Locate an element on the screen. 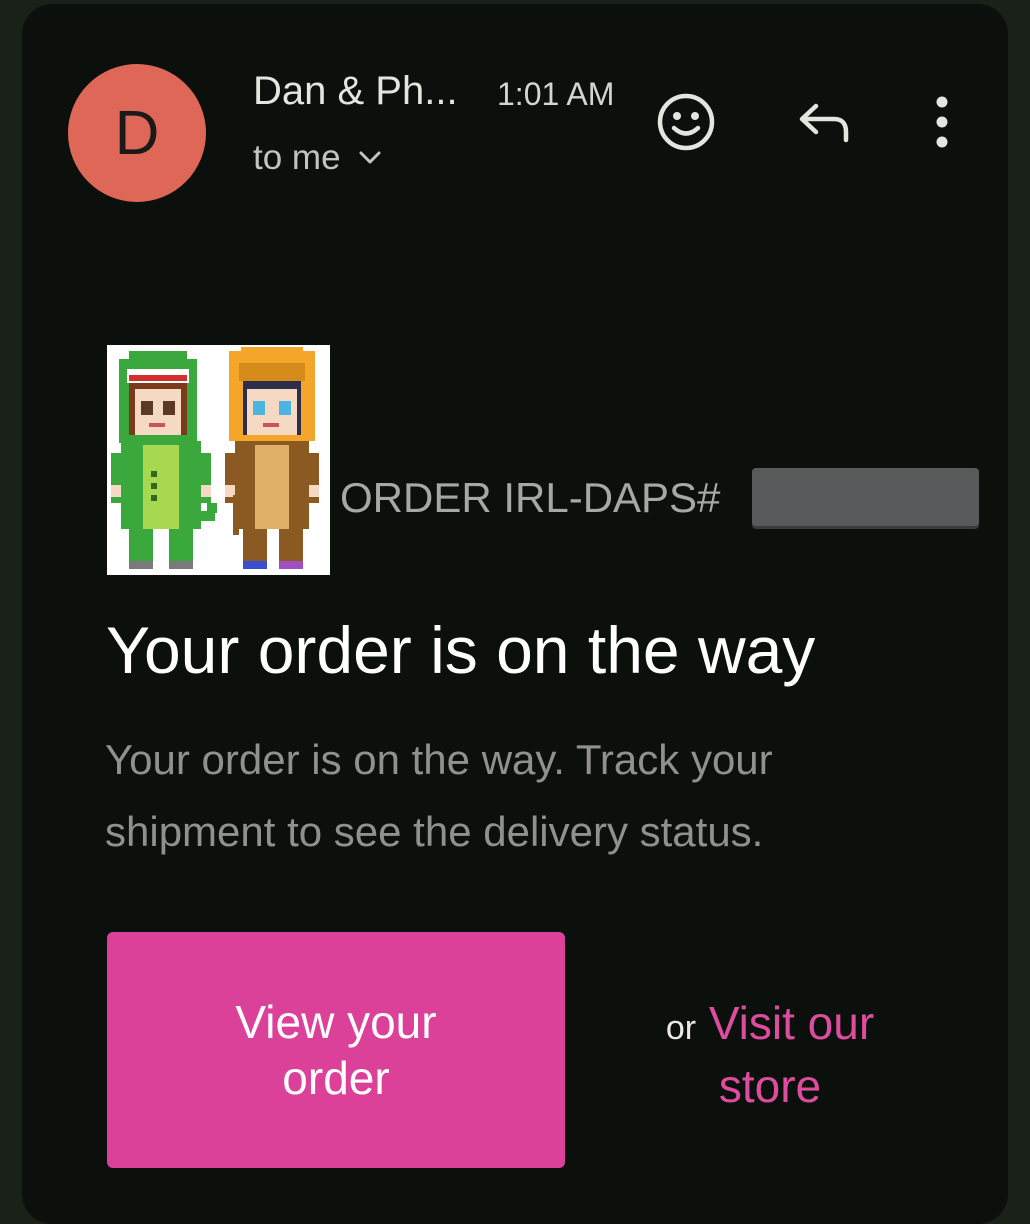  sender-avatar: D is located at coordinates (137, 133).